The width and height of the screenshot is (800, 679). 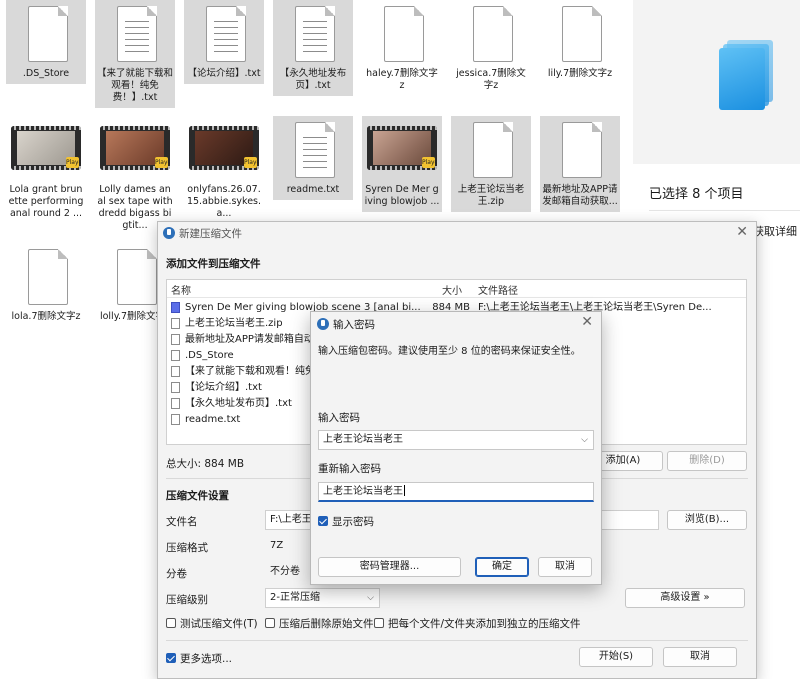 I want to click on cancel-button: 取消, so click(x=700, y=657).